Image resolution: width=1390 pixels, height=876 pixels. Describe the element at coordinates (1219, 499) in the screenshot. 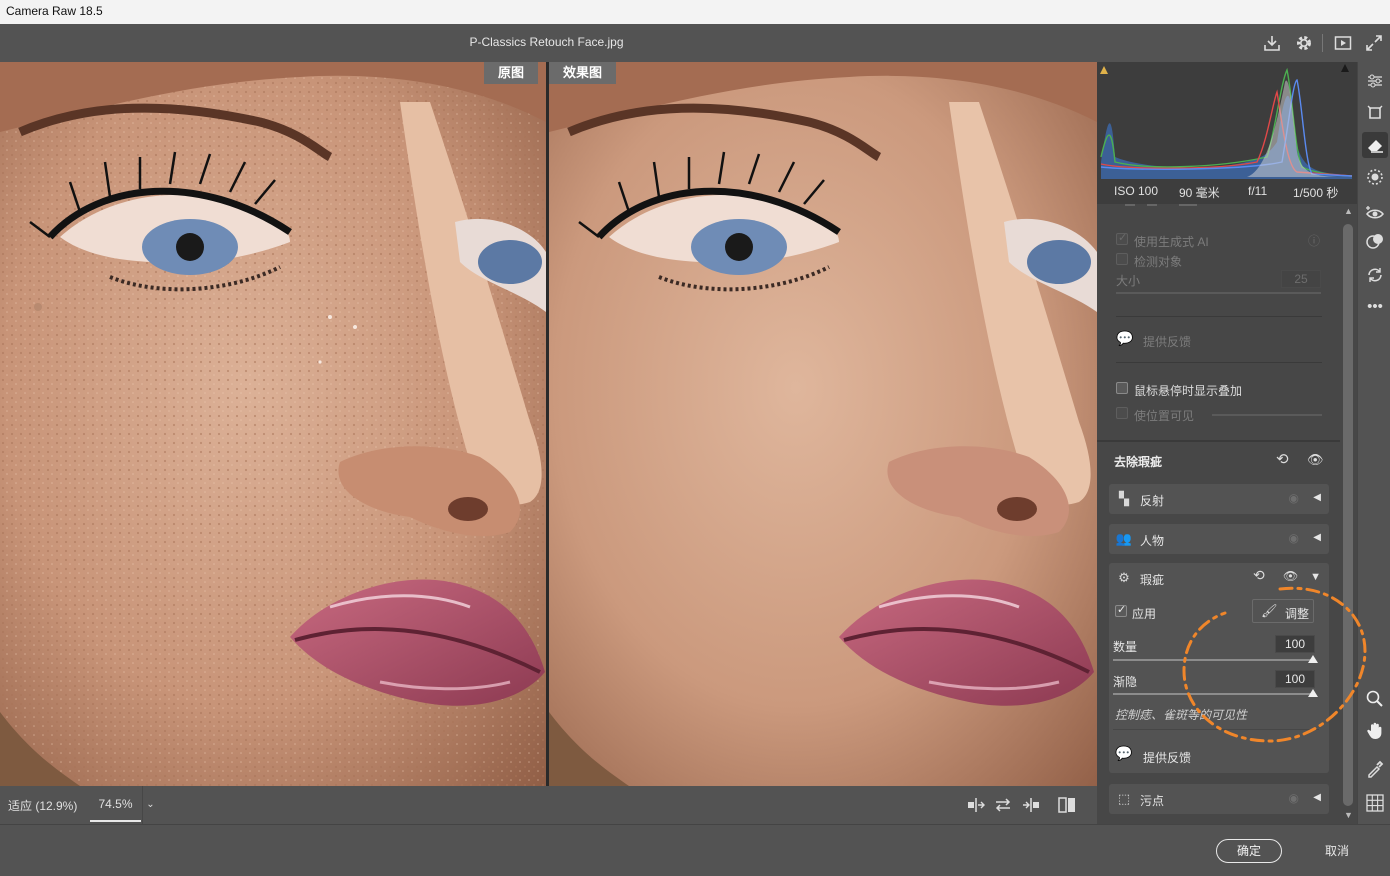

I see `reflection-section: ▚ 反射 ◉ ◀` at that location.